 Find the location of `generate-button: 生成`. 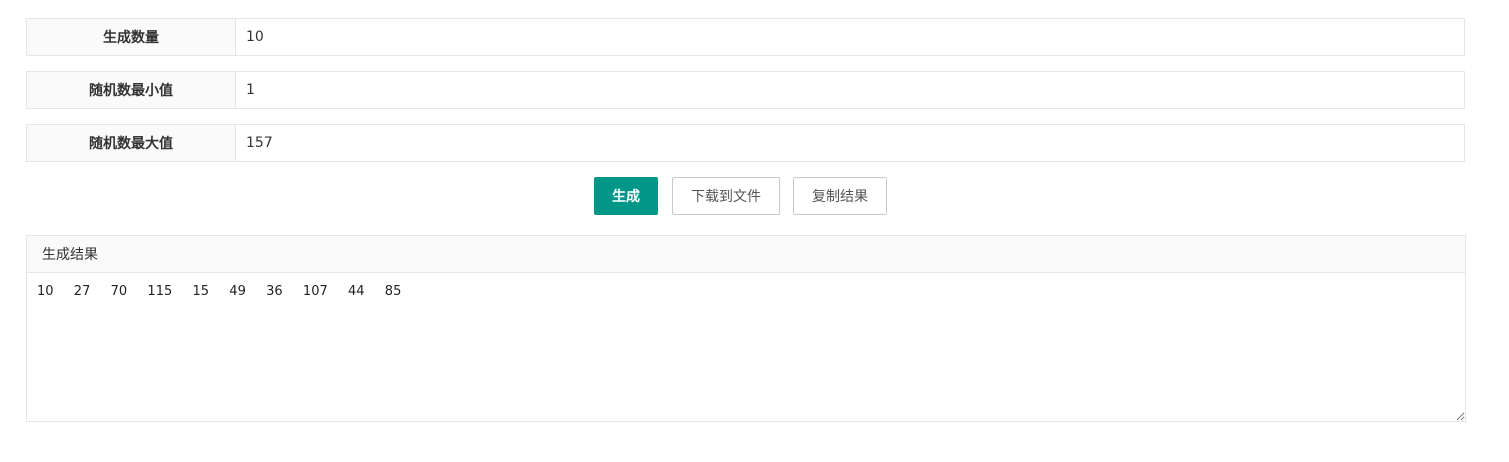

generate-button: 生成 is located at coordinates (626, 196).